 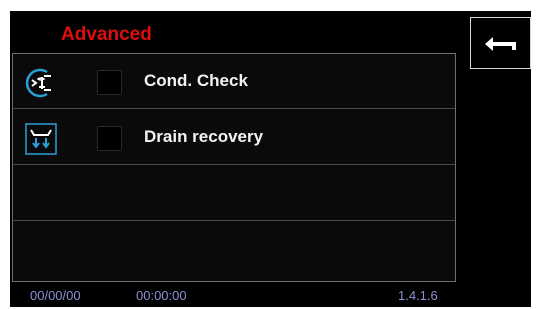 I want to click on back-button, so click(x=500, y=43).